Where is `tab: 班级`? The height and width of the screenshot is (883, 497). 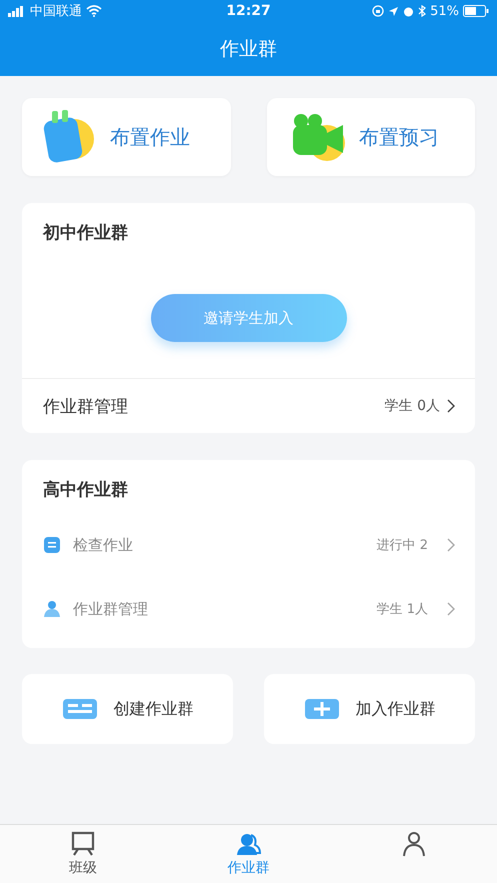
tab: 班级 is located at coordinates (83, 854).